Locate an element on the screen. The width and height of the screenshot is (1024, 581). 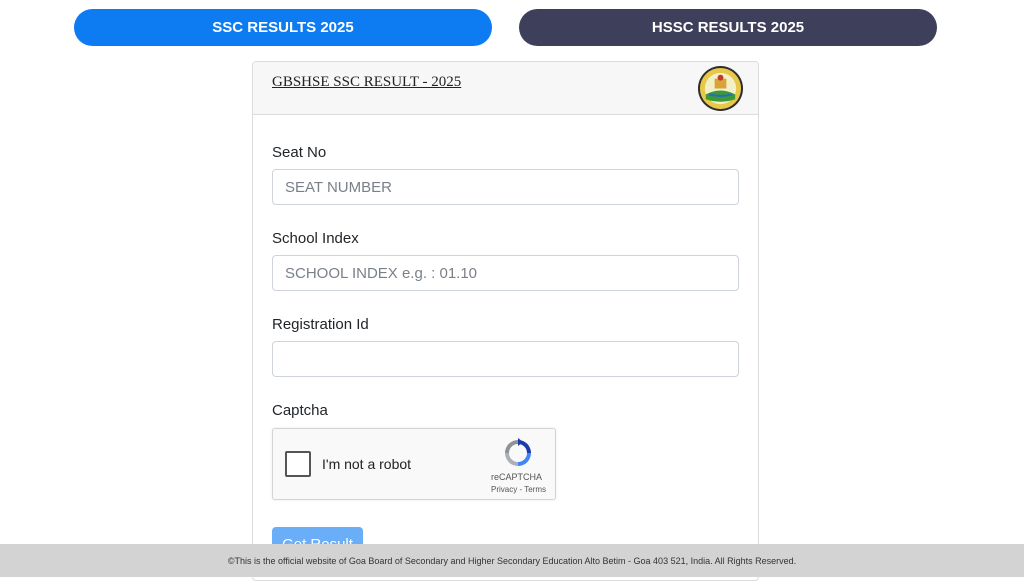
captcha-label: Captcha is located at coordinates (300, 410).